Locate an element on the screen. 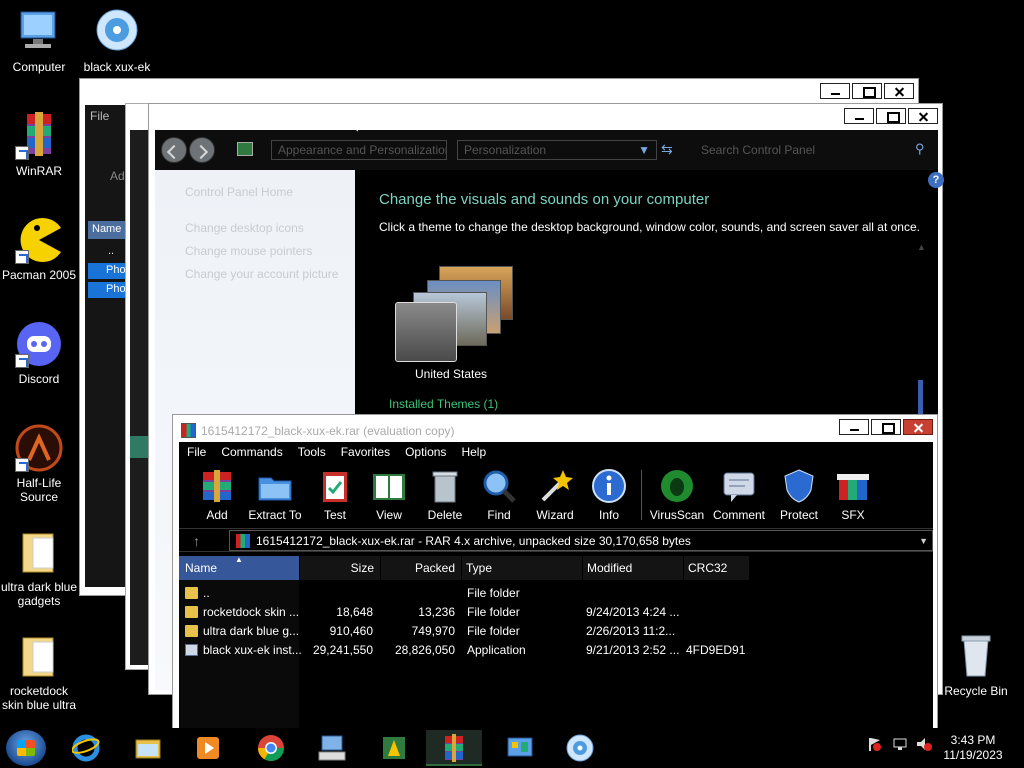 This screenshot has width=1024, height=768. menu-help: Help is located at coordinates (473, 452).